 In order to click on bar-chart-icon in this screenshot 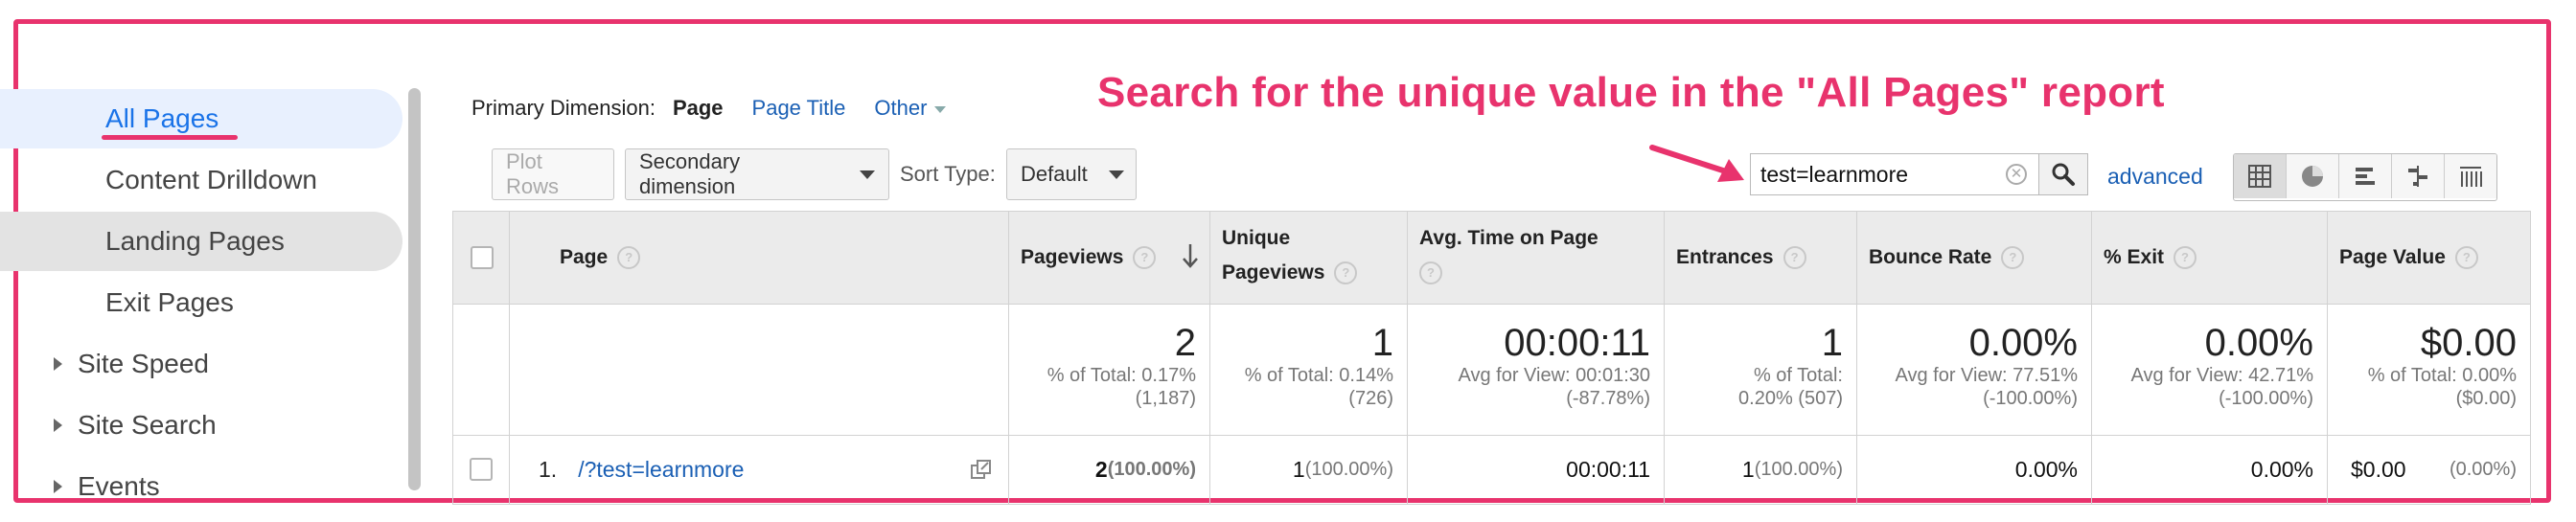, I will do `click(2365, 176)`.